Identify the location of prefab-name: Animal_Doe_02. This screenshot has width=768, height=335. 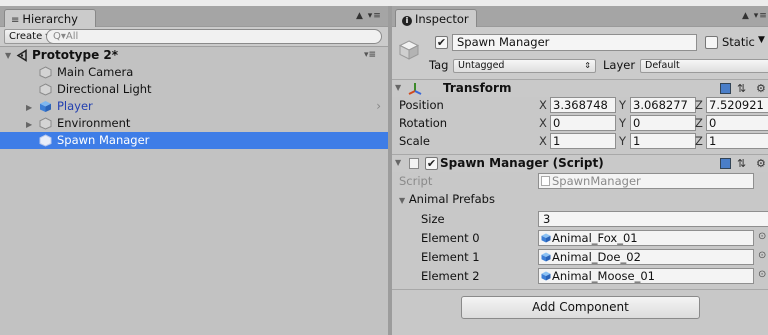
(596, 257).